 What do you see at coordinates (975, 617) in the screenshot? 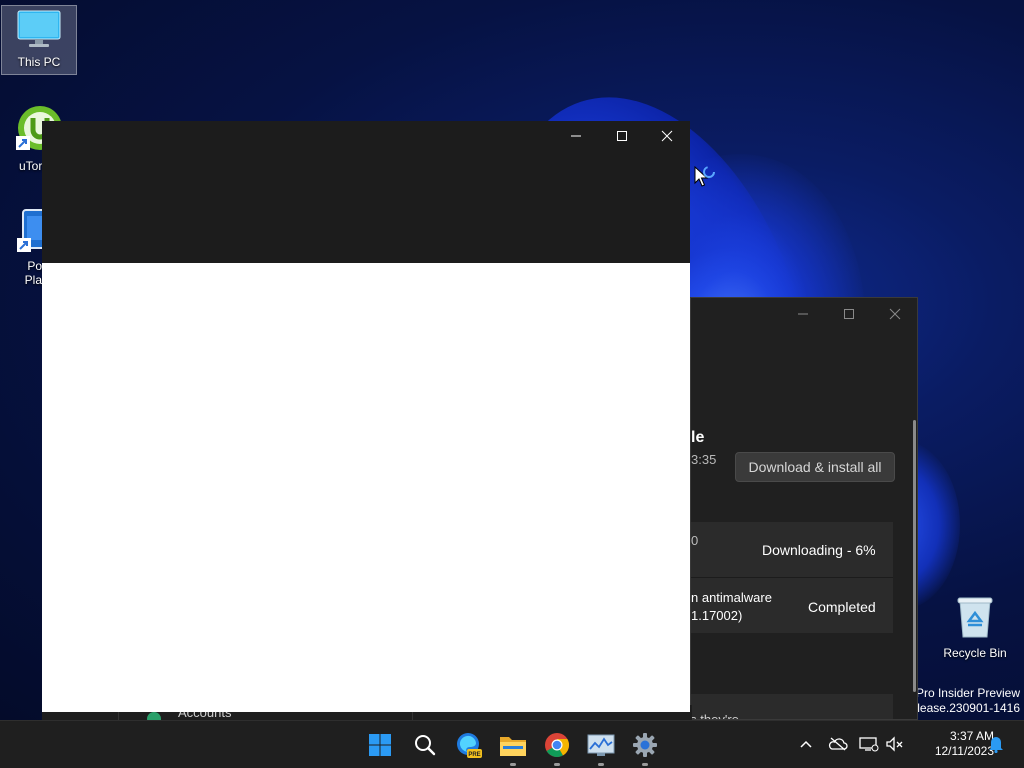
I see `recycle-bin-icon` at bounding box center [975, 617].